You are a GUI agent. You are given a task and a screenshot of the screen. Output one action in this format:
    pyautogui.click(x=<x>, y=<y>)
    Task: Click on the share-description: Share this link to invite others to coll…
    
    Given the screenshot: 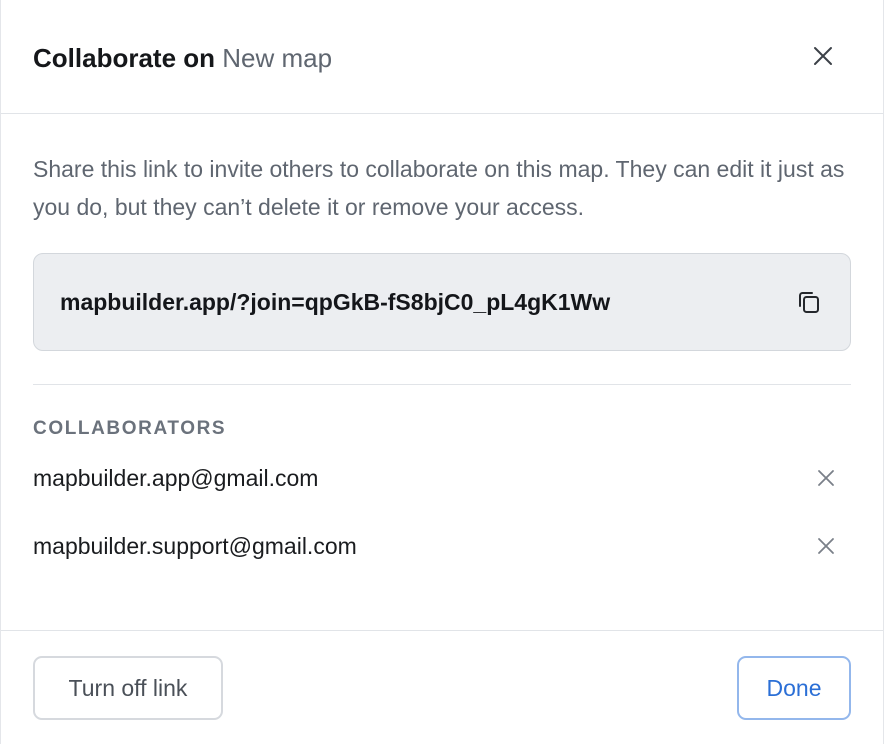 What is the action you would take?
    pyautogui.click(x=439, y=188)
    